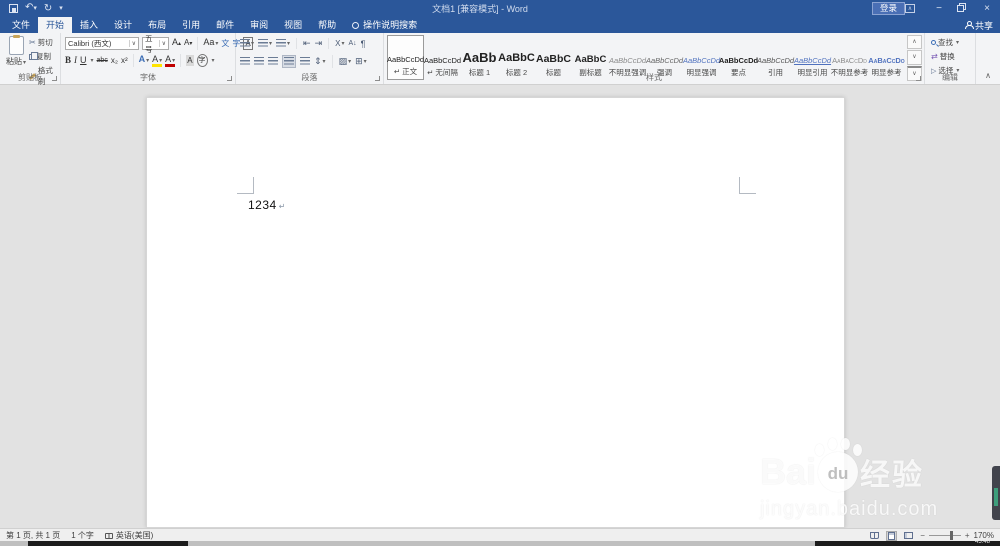 This screenshot has height=546, width=1000. What do you see at coordinates (157, 25) in the screenshot?
I see `tab-layout: 布局` at bounding box center [157, 25].